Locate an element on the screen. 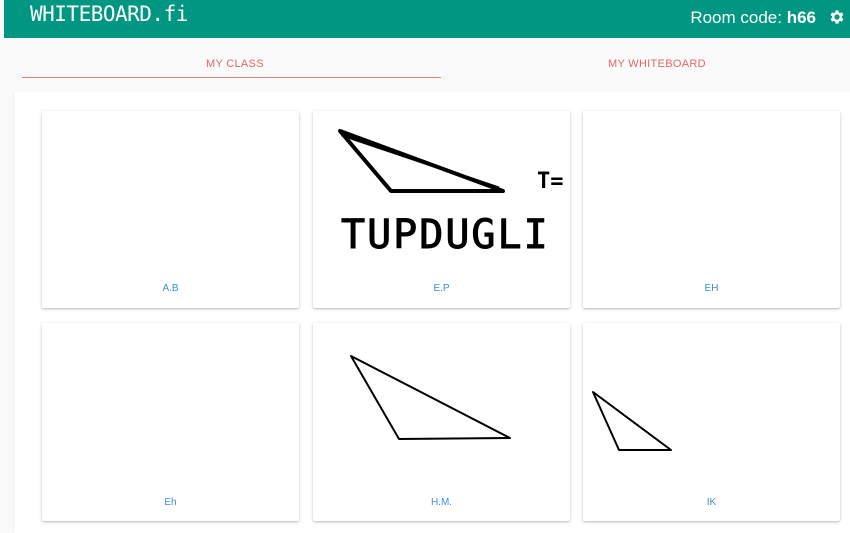  handwritten-text: TUPDUGLI T= is located at coordinates (452, 214).